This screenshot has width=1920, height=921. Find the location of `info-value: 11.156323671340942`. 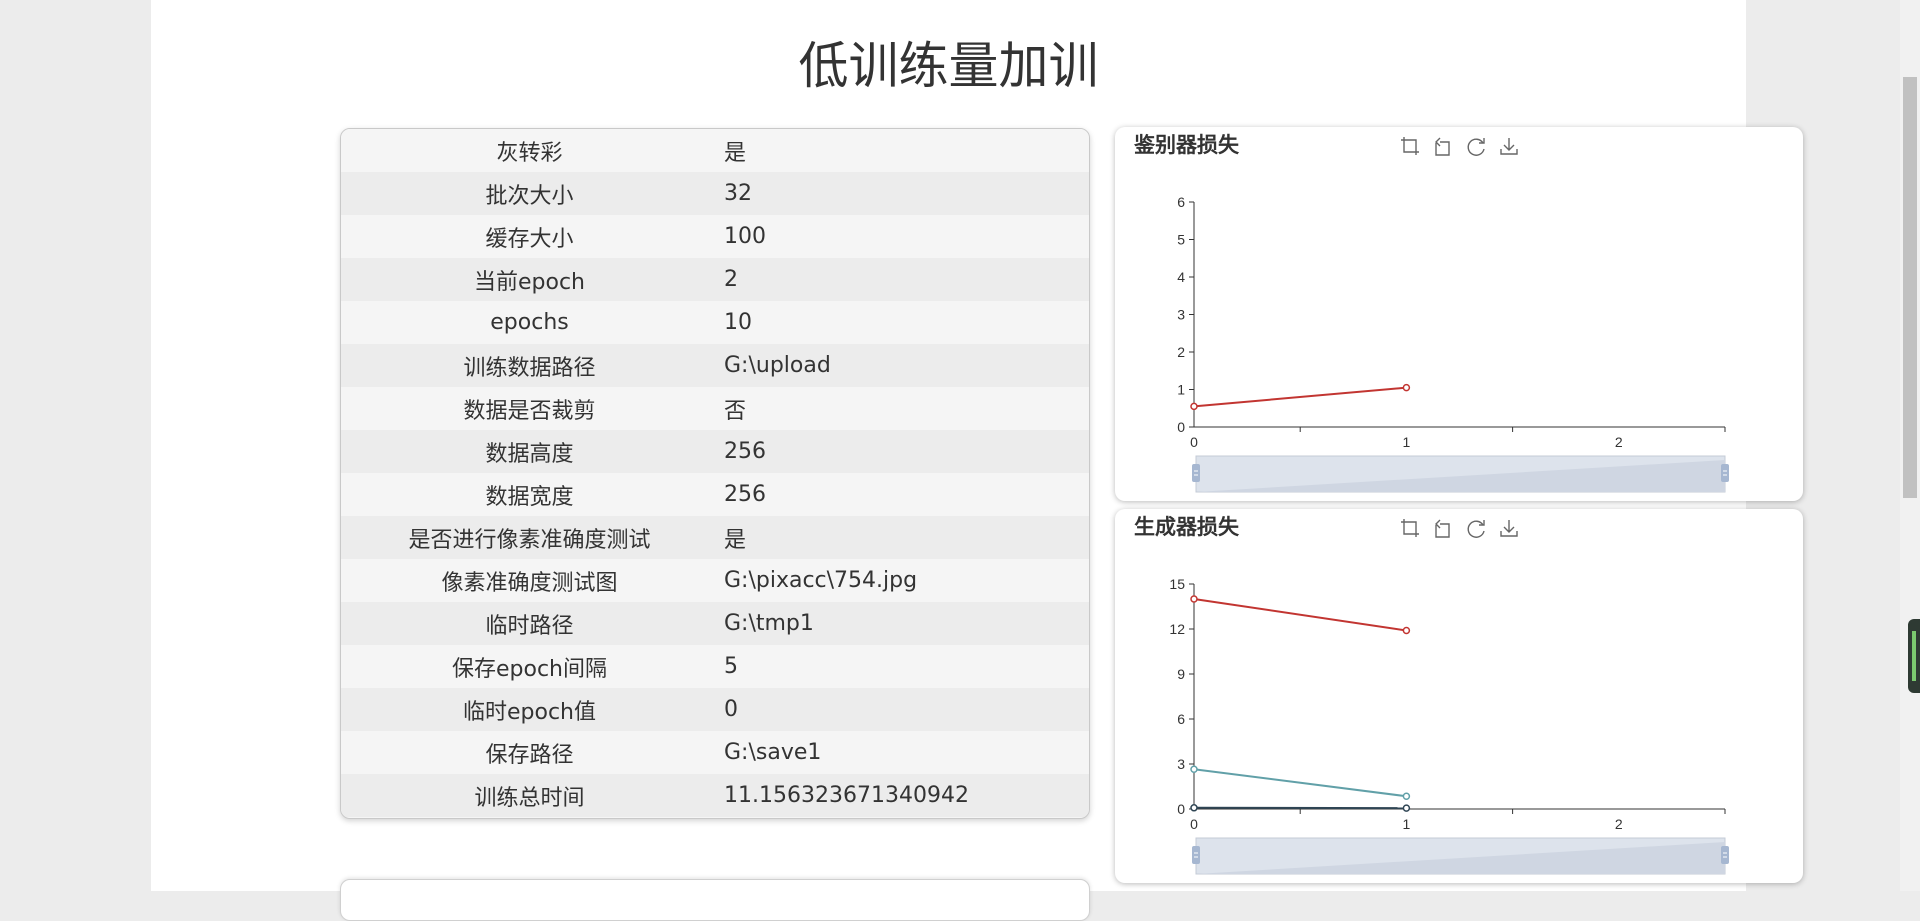

info-value: 11.156323671340942 is located at coordinates (903, 795).